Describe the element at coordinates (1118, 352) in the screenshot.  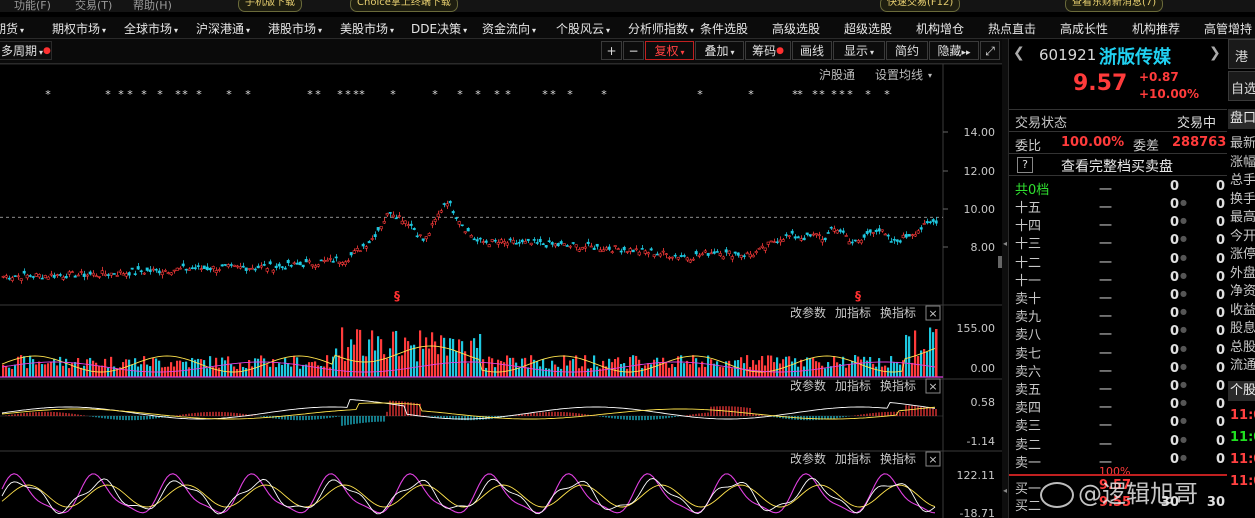
I see `ask-row: 卖七一 0 ● 0` at that location.